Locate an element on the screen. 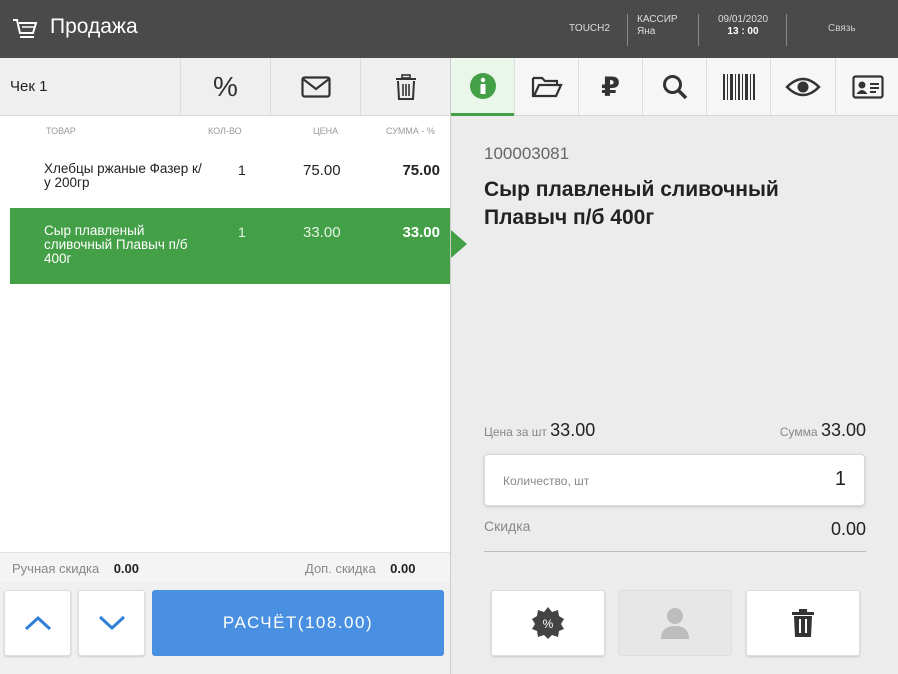  sum-label: Сумма is located at coordinates (798, 432).